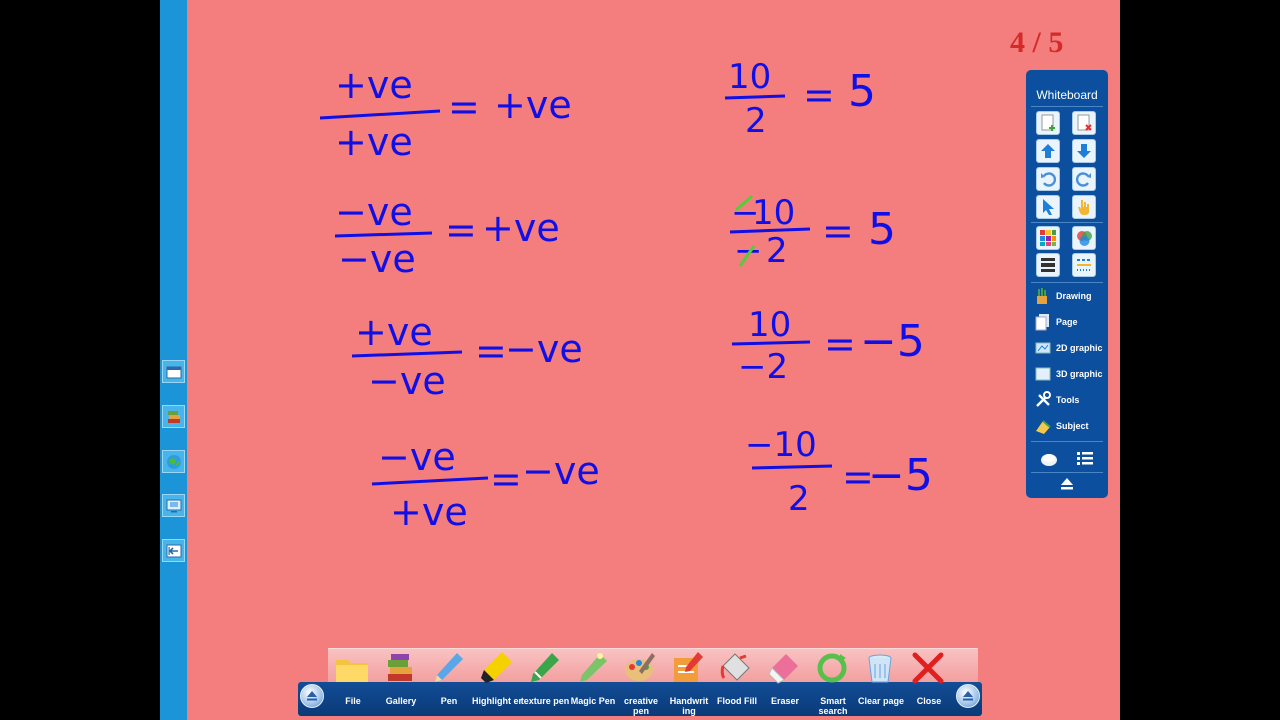  What do you see at coordinates (800, 99) in the screenshot?
I see `example-1: 10 2 = 5` at bounding box center [800, 99].